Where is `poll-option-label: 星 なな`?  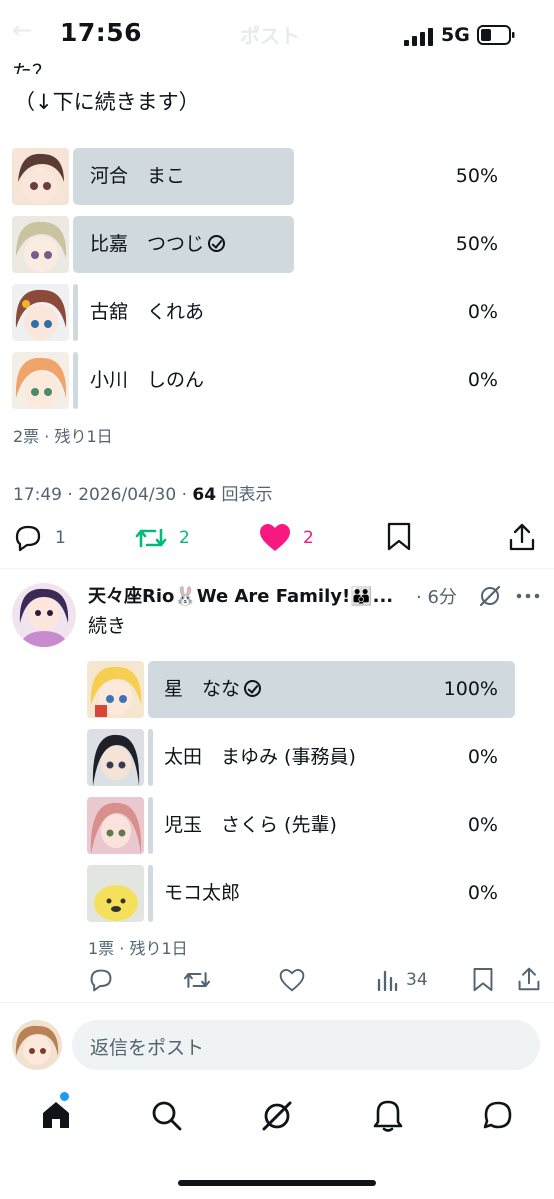
poll-option-label: 星 なな is located at coordinates (213, 689).